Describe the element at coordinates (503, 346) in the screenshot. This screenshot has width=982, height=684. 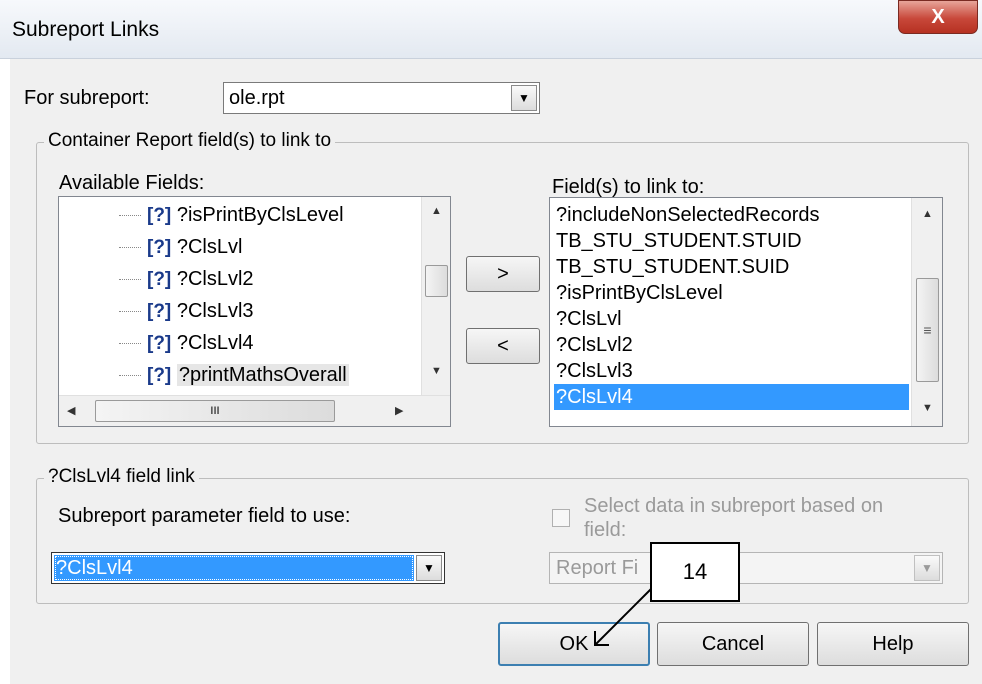
I see `remove-link-button: <` at that location.